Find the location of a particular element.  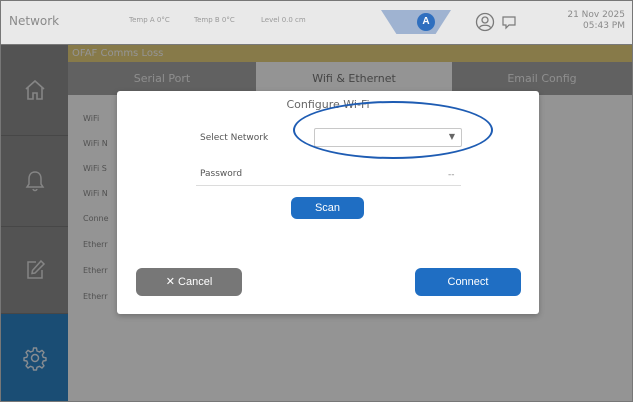

connect-button: Connect is located at coordinates (468, 282).